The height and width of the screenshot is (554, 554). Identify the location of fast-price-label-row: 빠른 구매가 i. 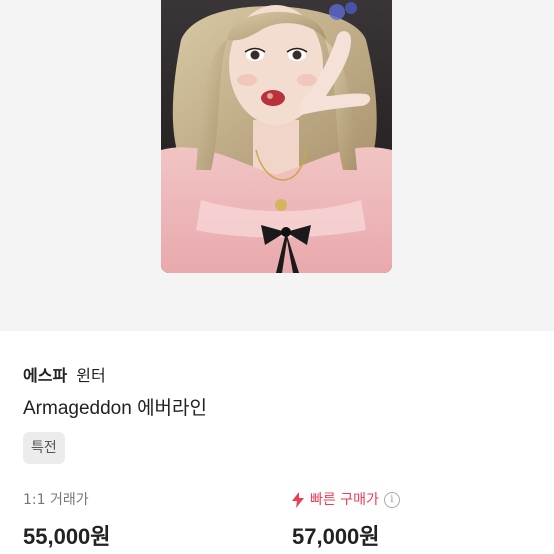
(346, 500).